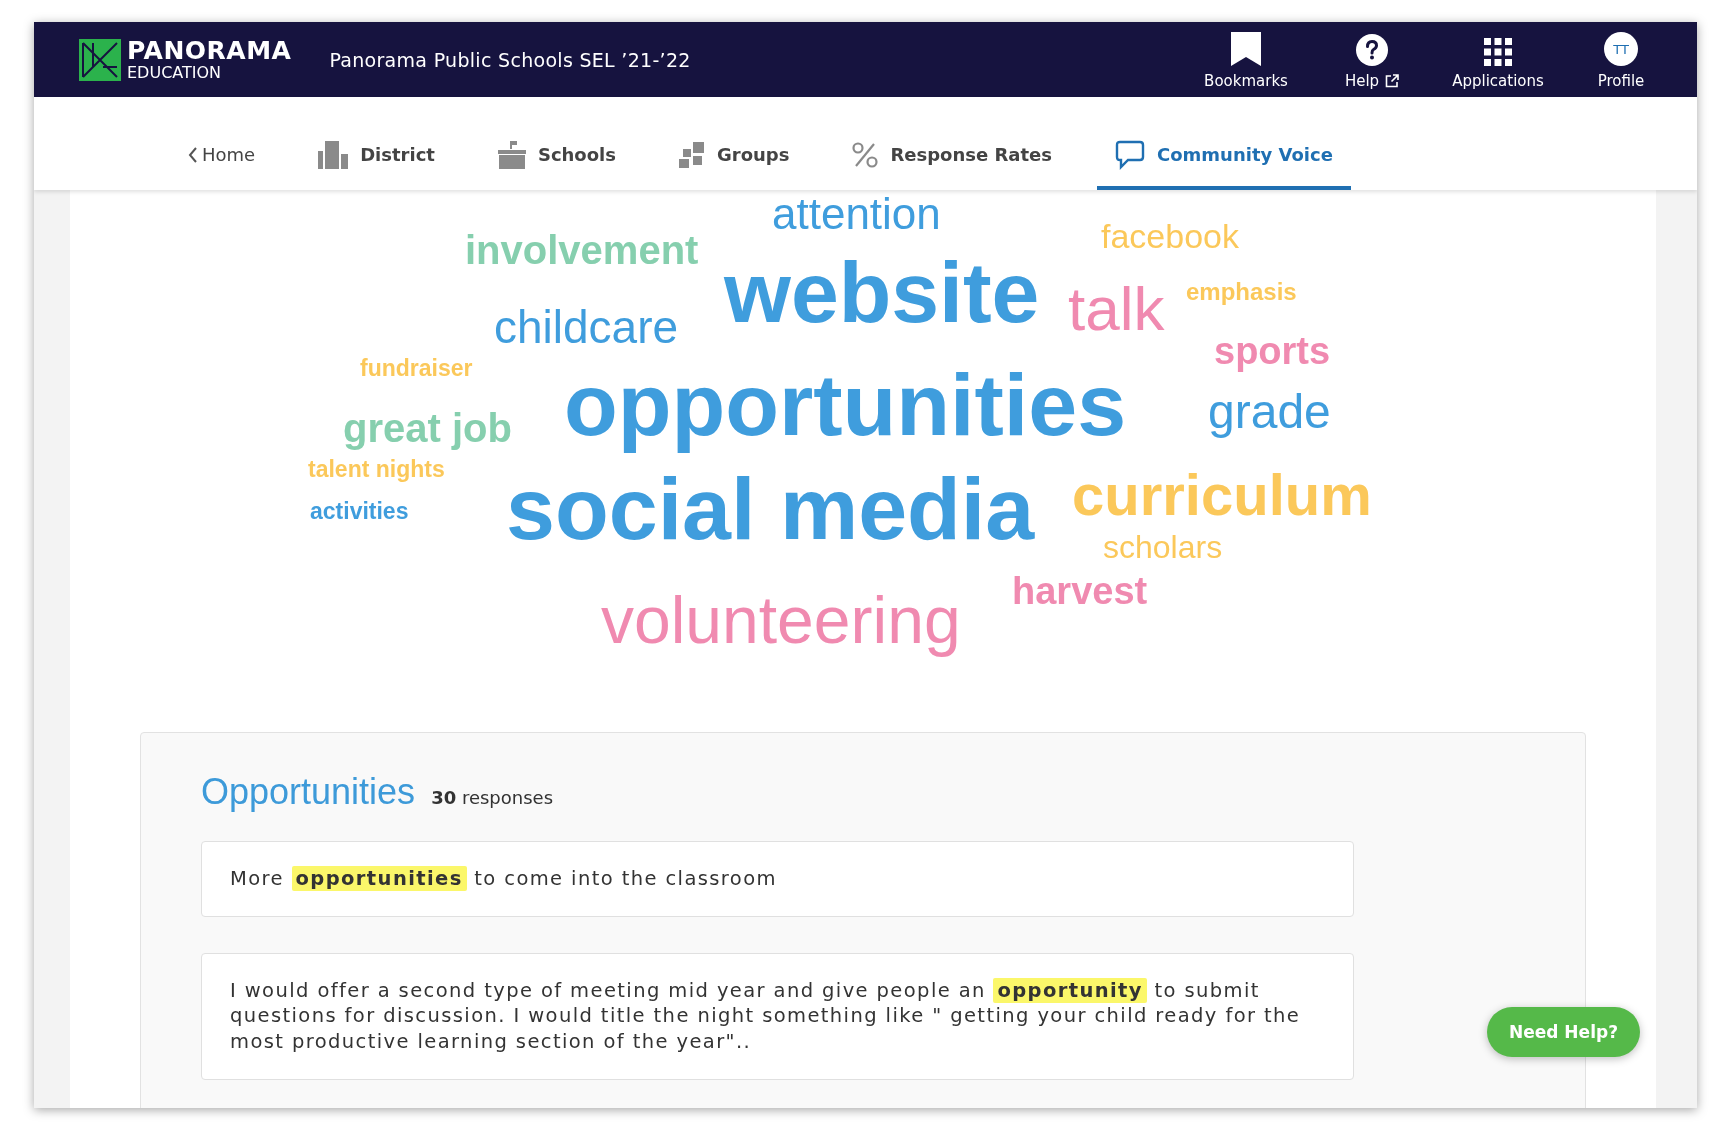  Describe the element at coordinates (1621, 49) in the screenshot. I see `avatar: TT` at that location.